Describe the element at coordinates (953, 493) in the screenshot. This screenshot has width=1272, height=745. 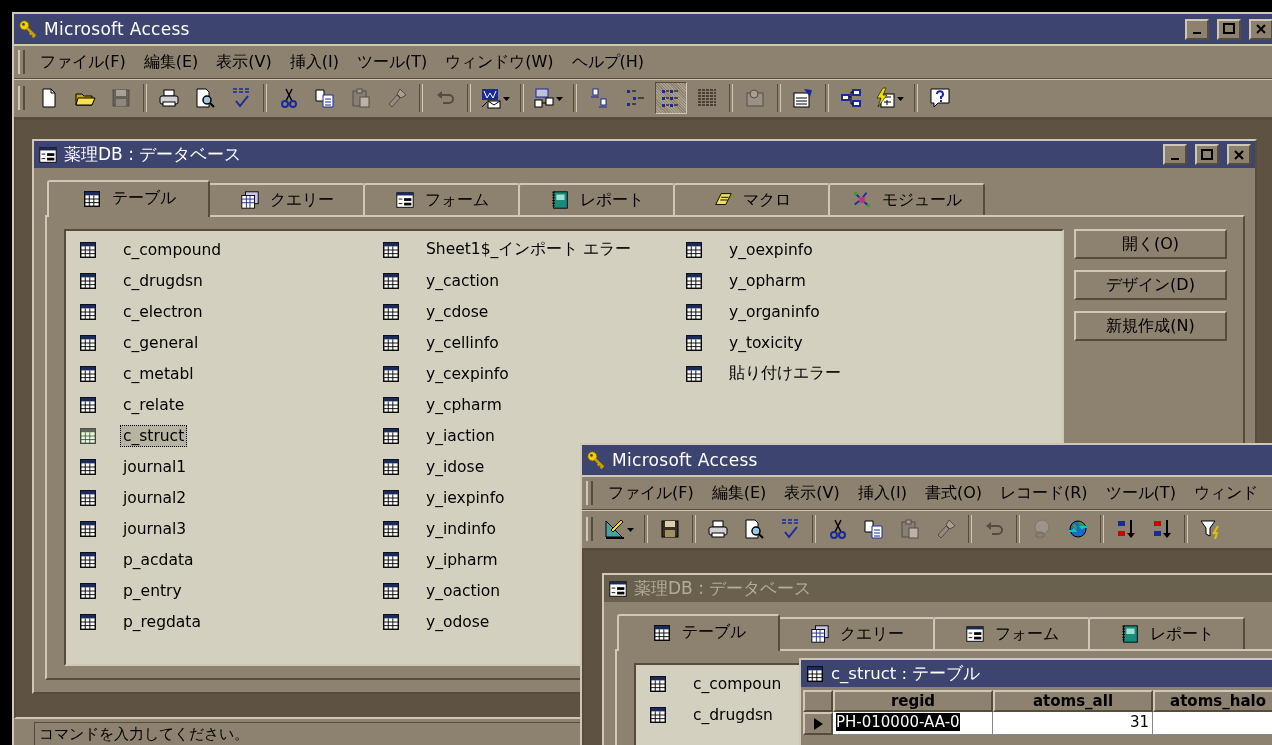
I see `menu-item: 書式(O)` at that location.